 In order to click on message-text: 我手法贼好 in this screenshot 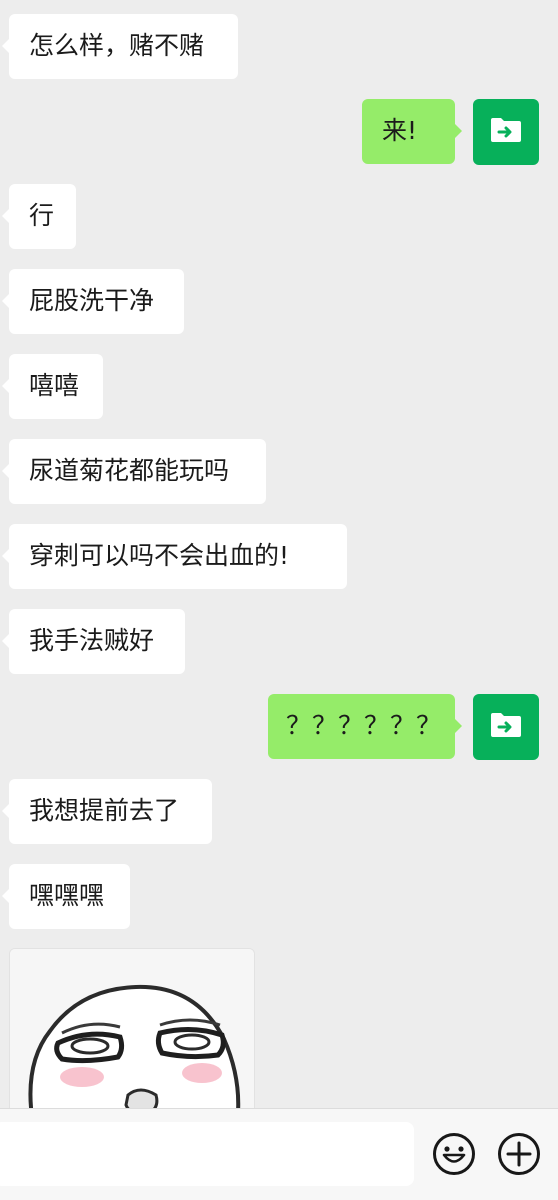, I will do `click(92, 640)`.